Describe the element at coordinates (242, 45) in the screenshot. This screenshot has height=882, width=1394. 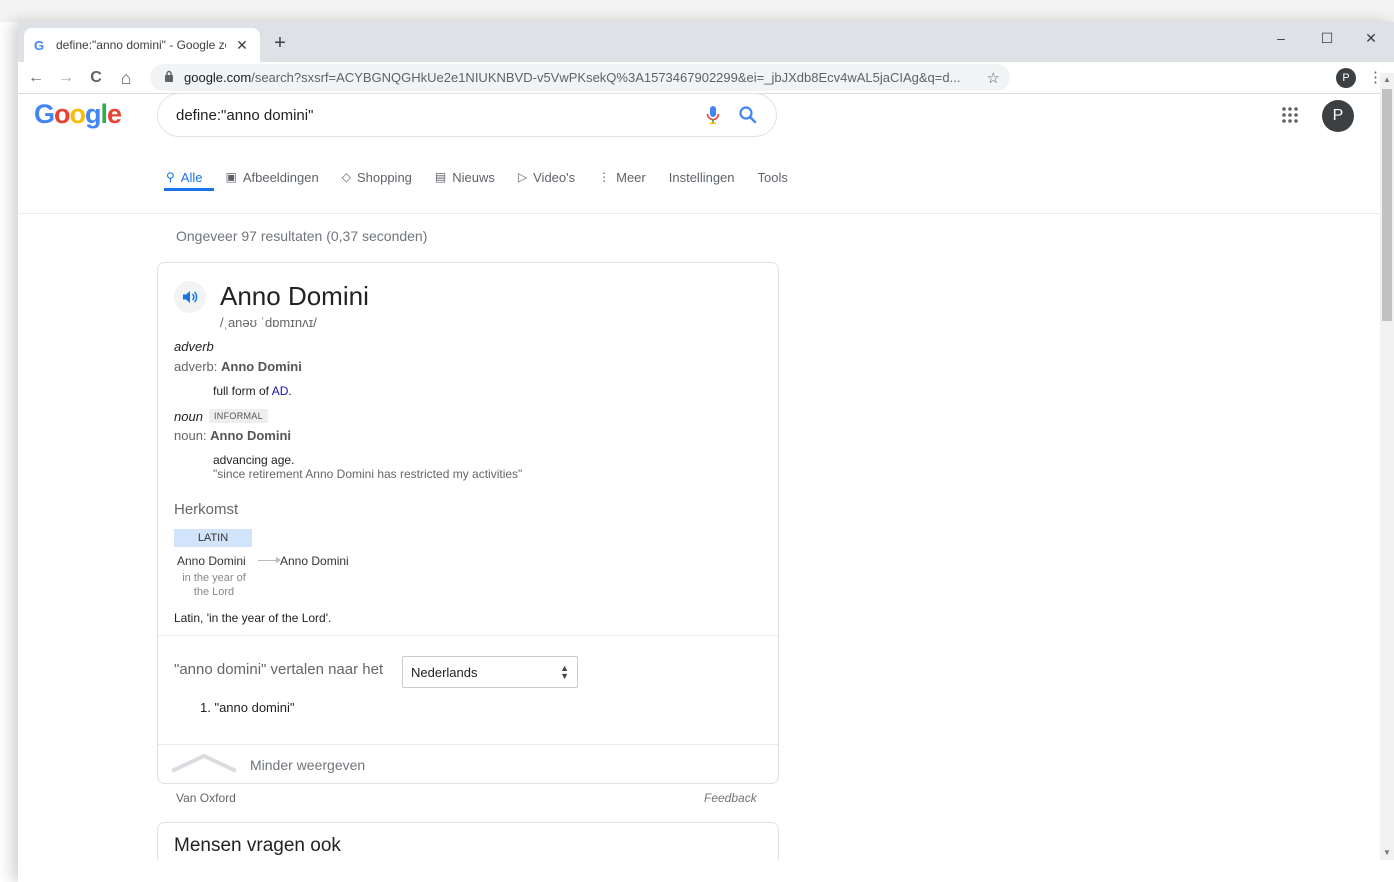
I see `tab-close-icon: ✕` at that location.